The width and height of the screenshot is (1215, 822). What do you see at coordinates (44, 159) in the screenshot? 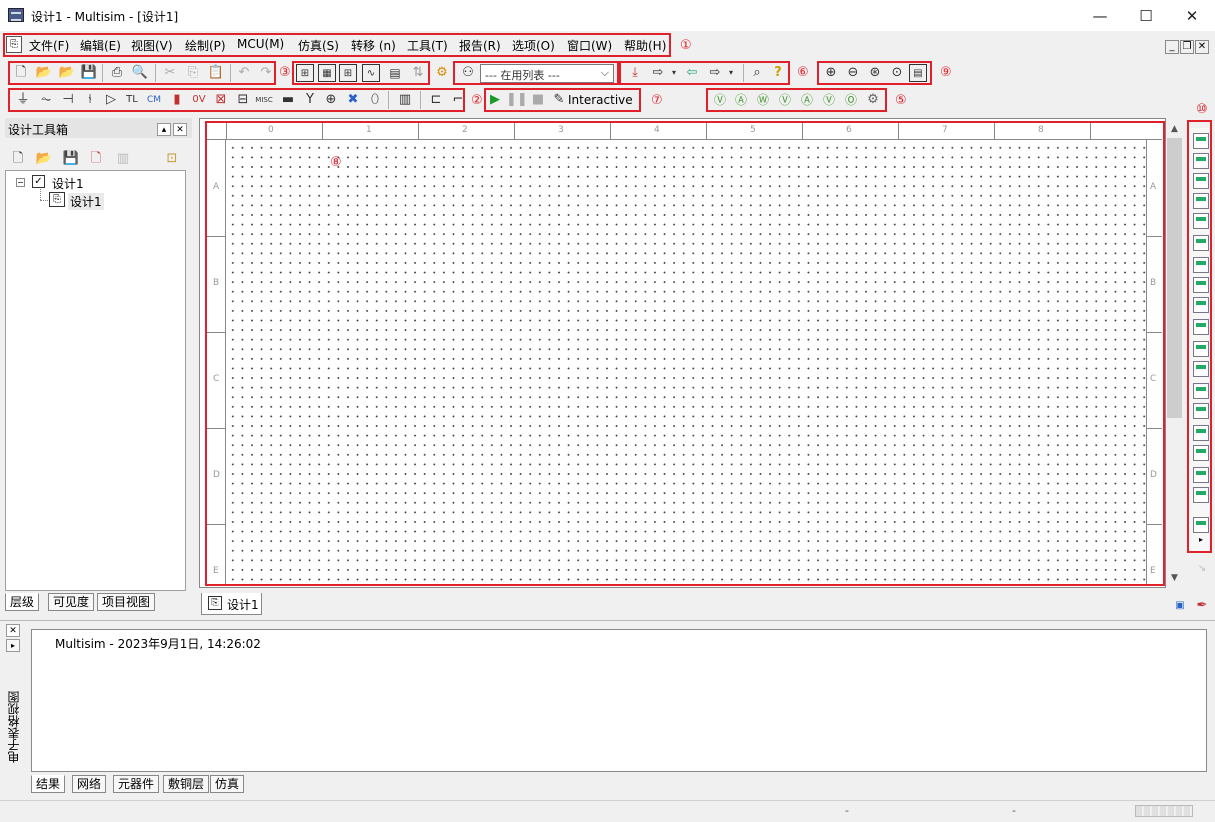
I see `open-design-icon: 📂` at bounding box center [44, 159].